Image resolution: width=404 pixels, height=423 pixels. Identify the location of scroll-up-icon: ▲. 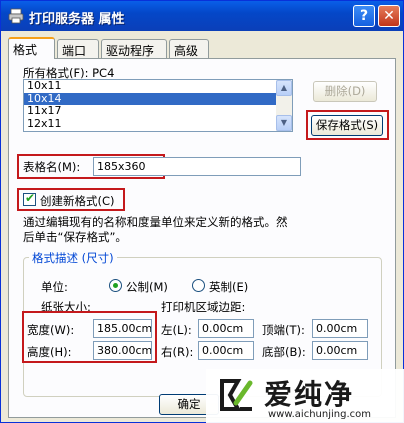
(284, 88).